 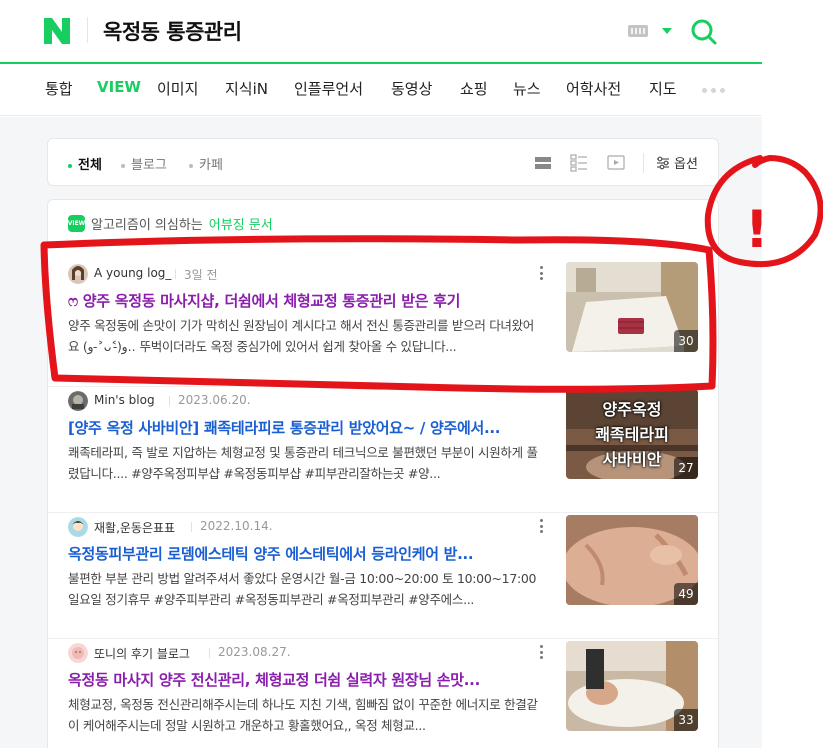 What do you see at coordinates (172, 31) in the screenshot?
I see `search-query: 옥정동 통증관리` at bounding box center [172, 31].